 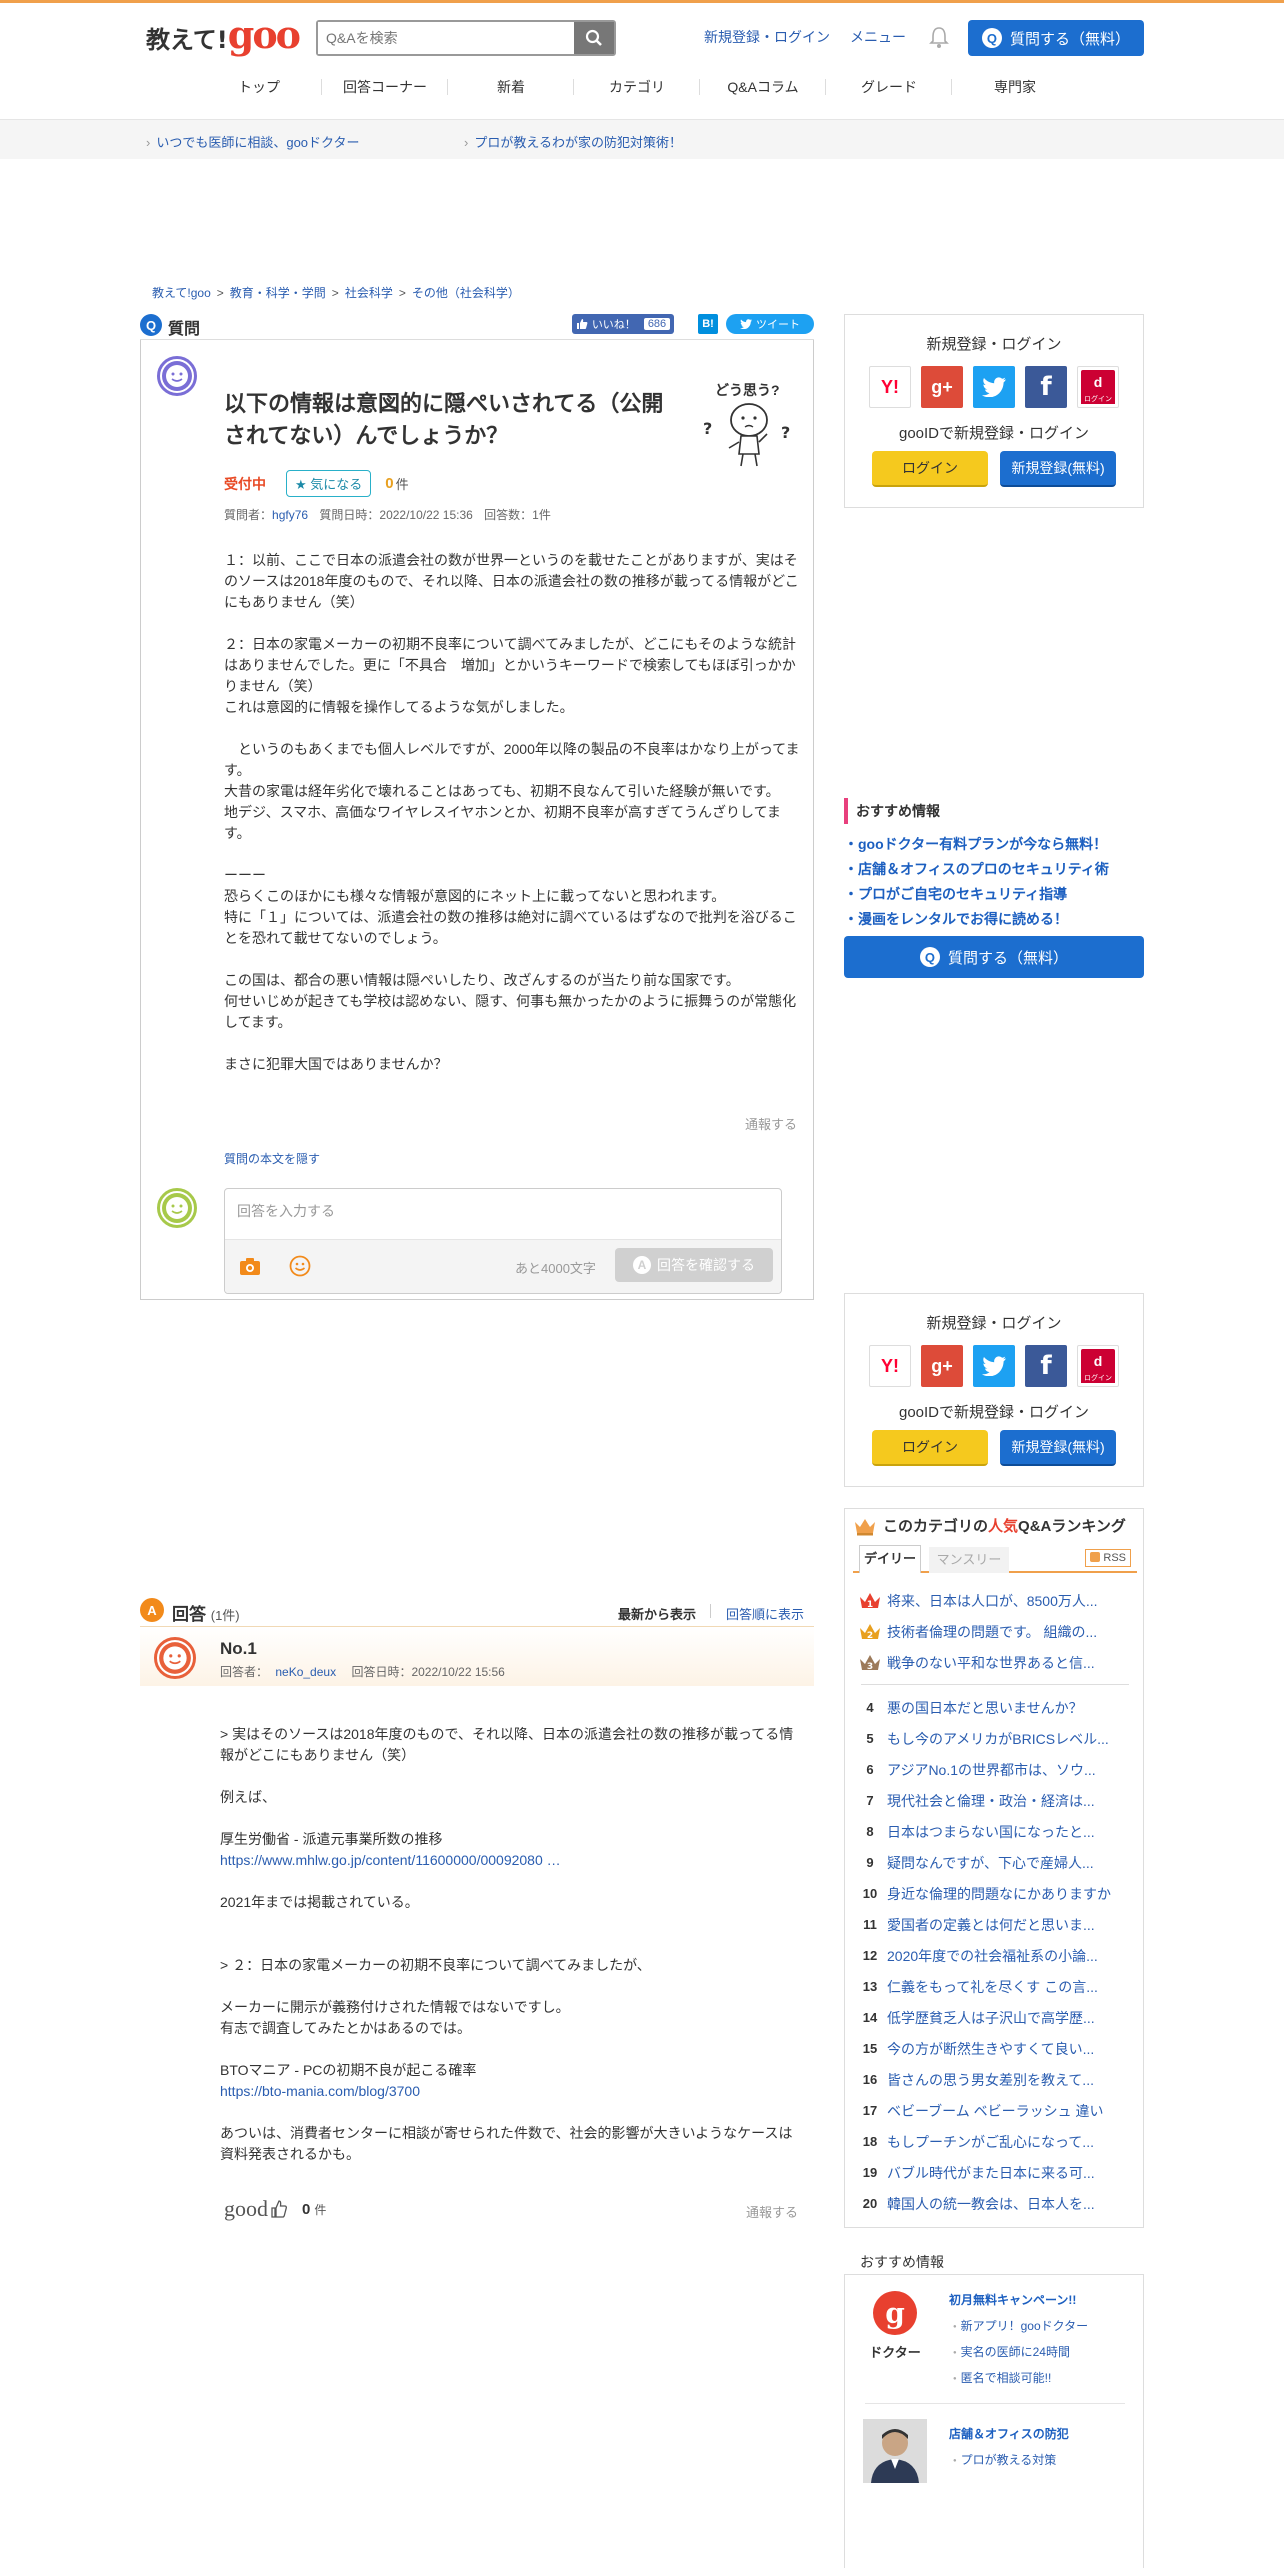 What do you see at coordinates (582, 324) in the screenshot?
I see `thumbs-up-icon` at bounding box center [582, 324].